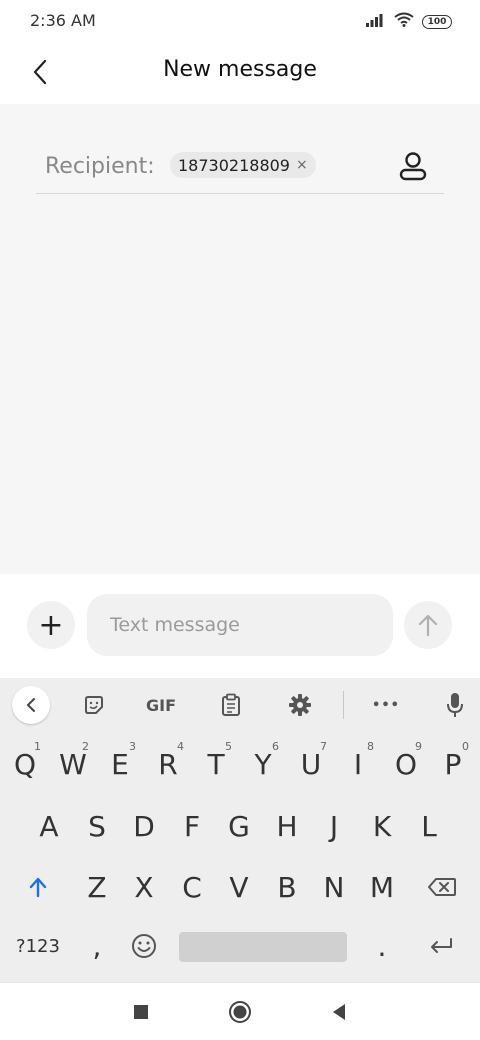 This screenshot has height=1040, width=480. What do you see at coordinates (161, 705) in the screenshot?
I see `gif-button: GIF` at bounding box center [161, 705].